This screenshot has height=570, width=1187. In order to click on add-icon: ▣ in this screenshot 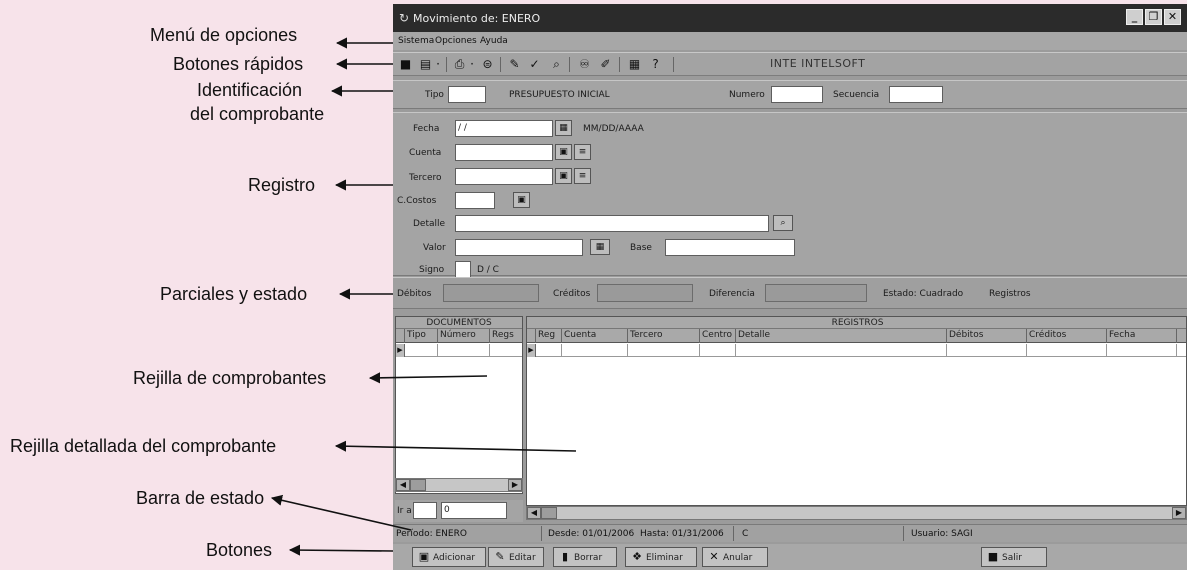, I will do `click(424, 556)`.